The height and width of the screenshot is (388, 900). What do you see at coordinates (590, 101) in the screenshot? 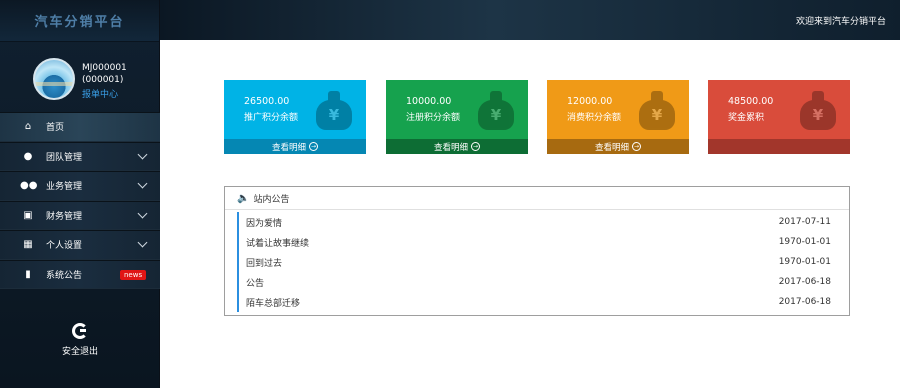
I see `card-amount: 12000.00` at bounding box center [590, 101].